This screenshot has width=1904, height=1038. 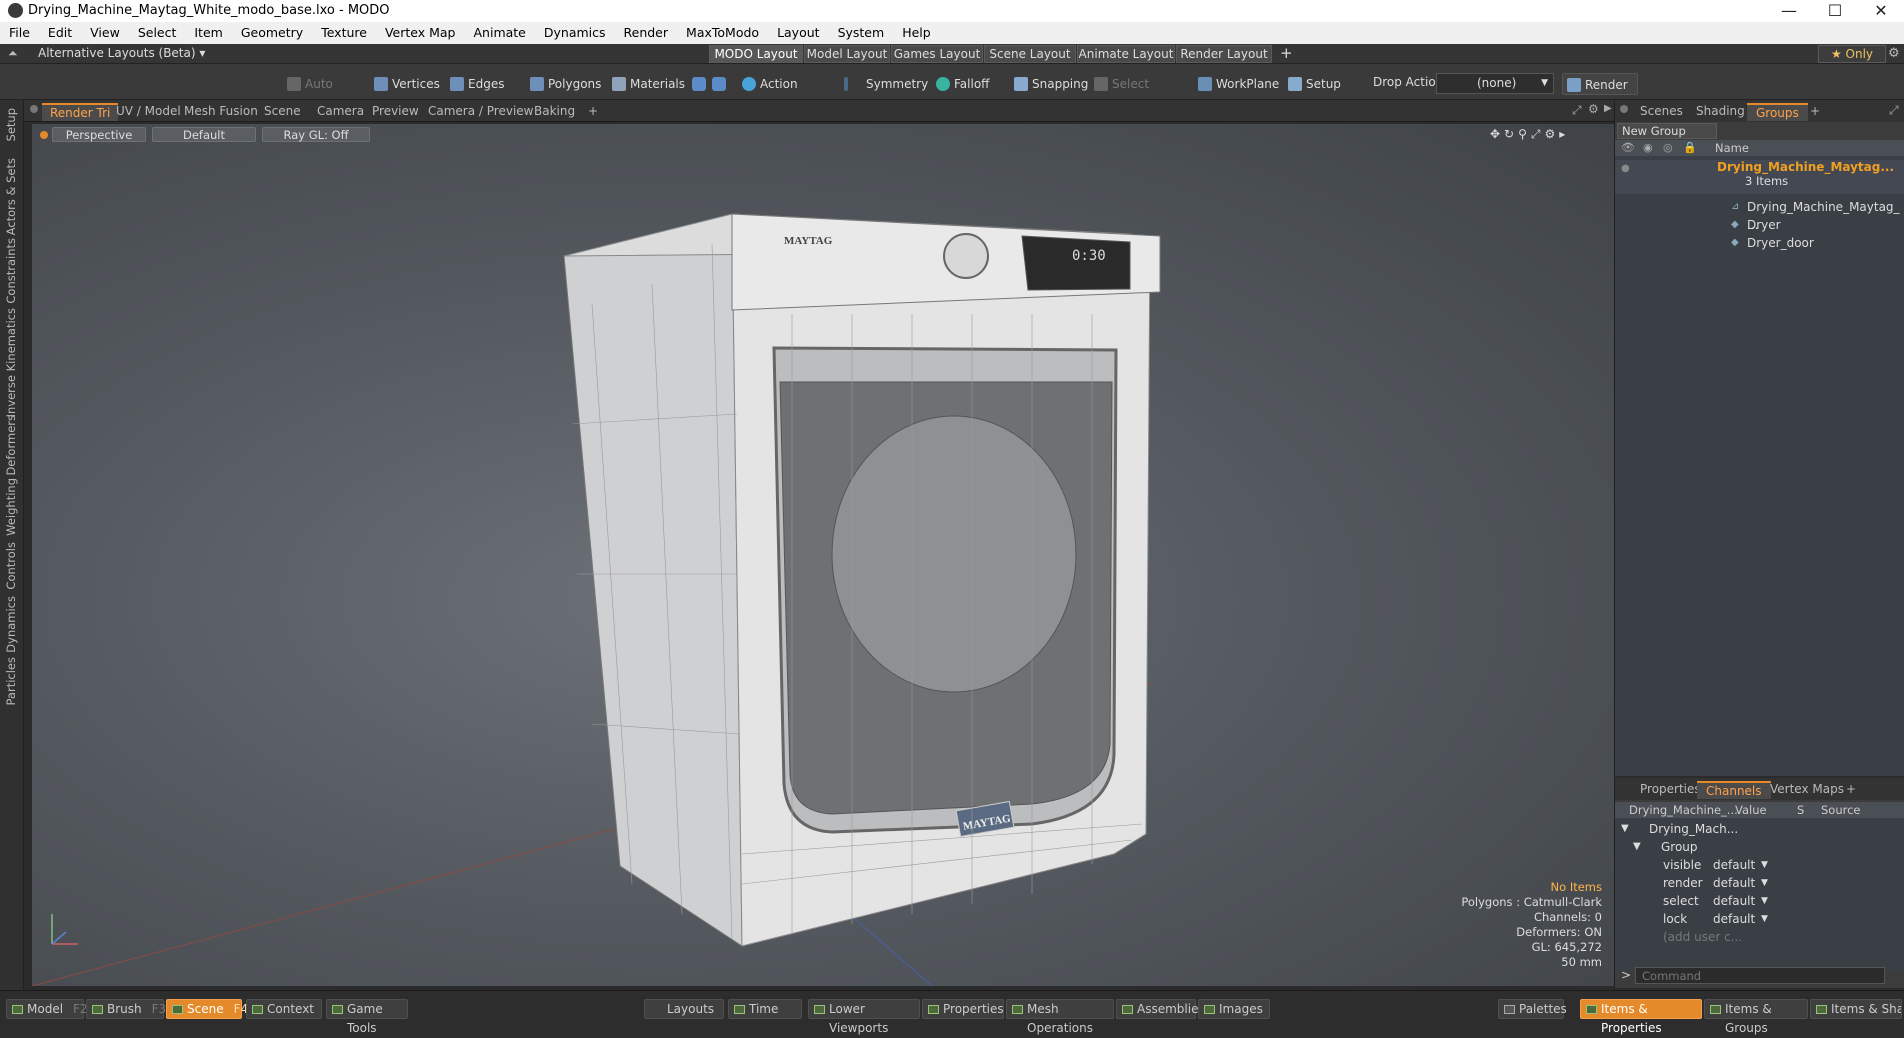 What do you see at coordinates (1759, 919) in the screenshot?
I see `channel-row: lock default ▼` at bounding box center [1759, 919].